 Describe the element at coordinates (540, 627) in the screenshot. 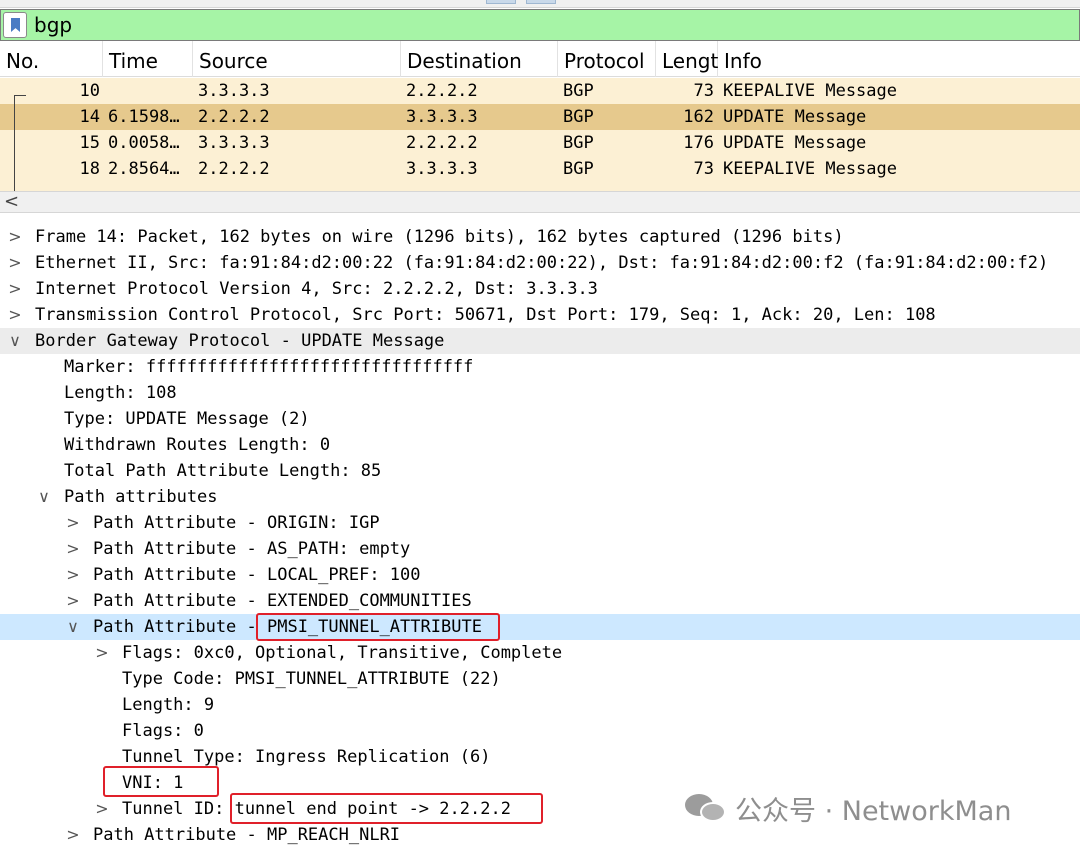

I see `tree-item-pmsi-tunnel: ∨ Path Attribute - PMSI_TUNNEL_ATTRIBUTE` at that location.